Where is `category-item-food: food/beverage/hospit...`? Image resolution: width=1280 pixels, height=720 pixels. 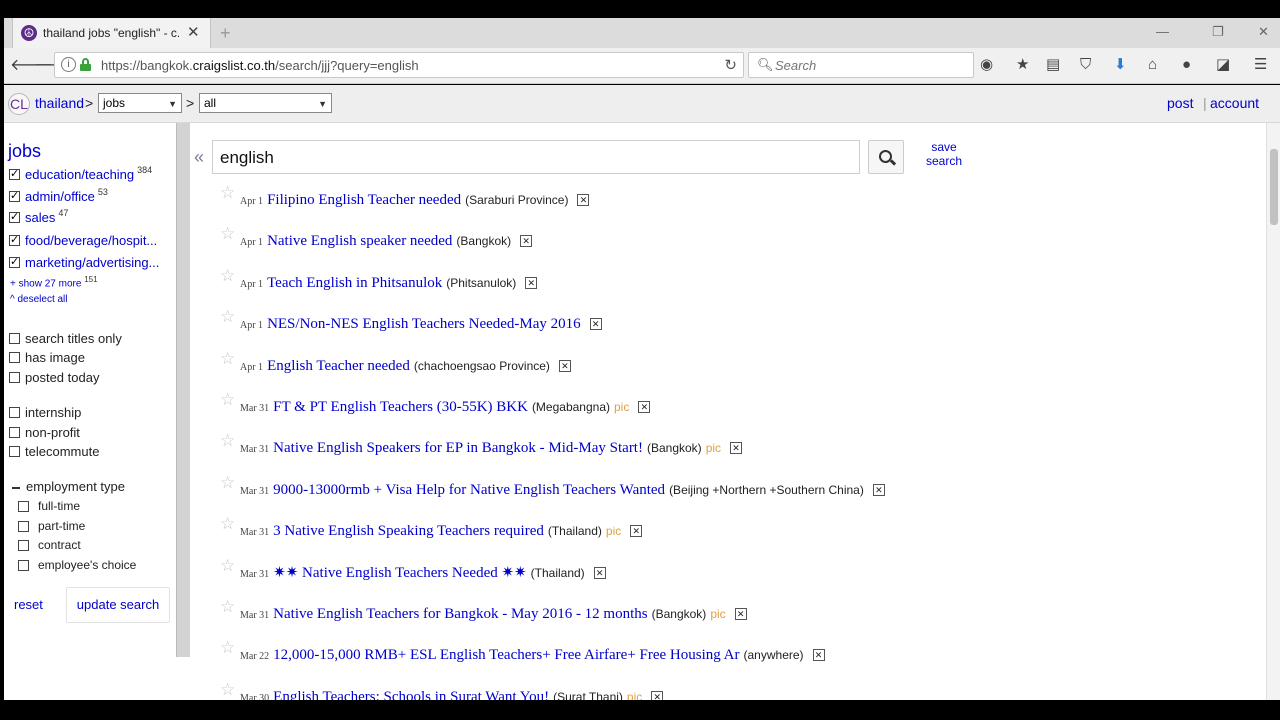 category-item-food: food/beverage/hospit... is located at coordinates (83, 240).